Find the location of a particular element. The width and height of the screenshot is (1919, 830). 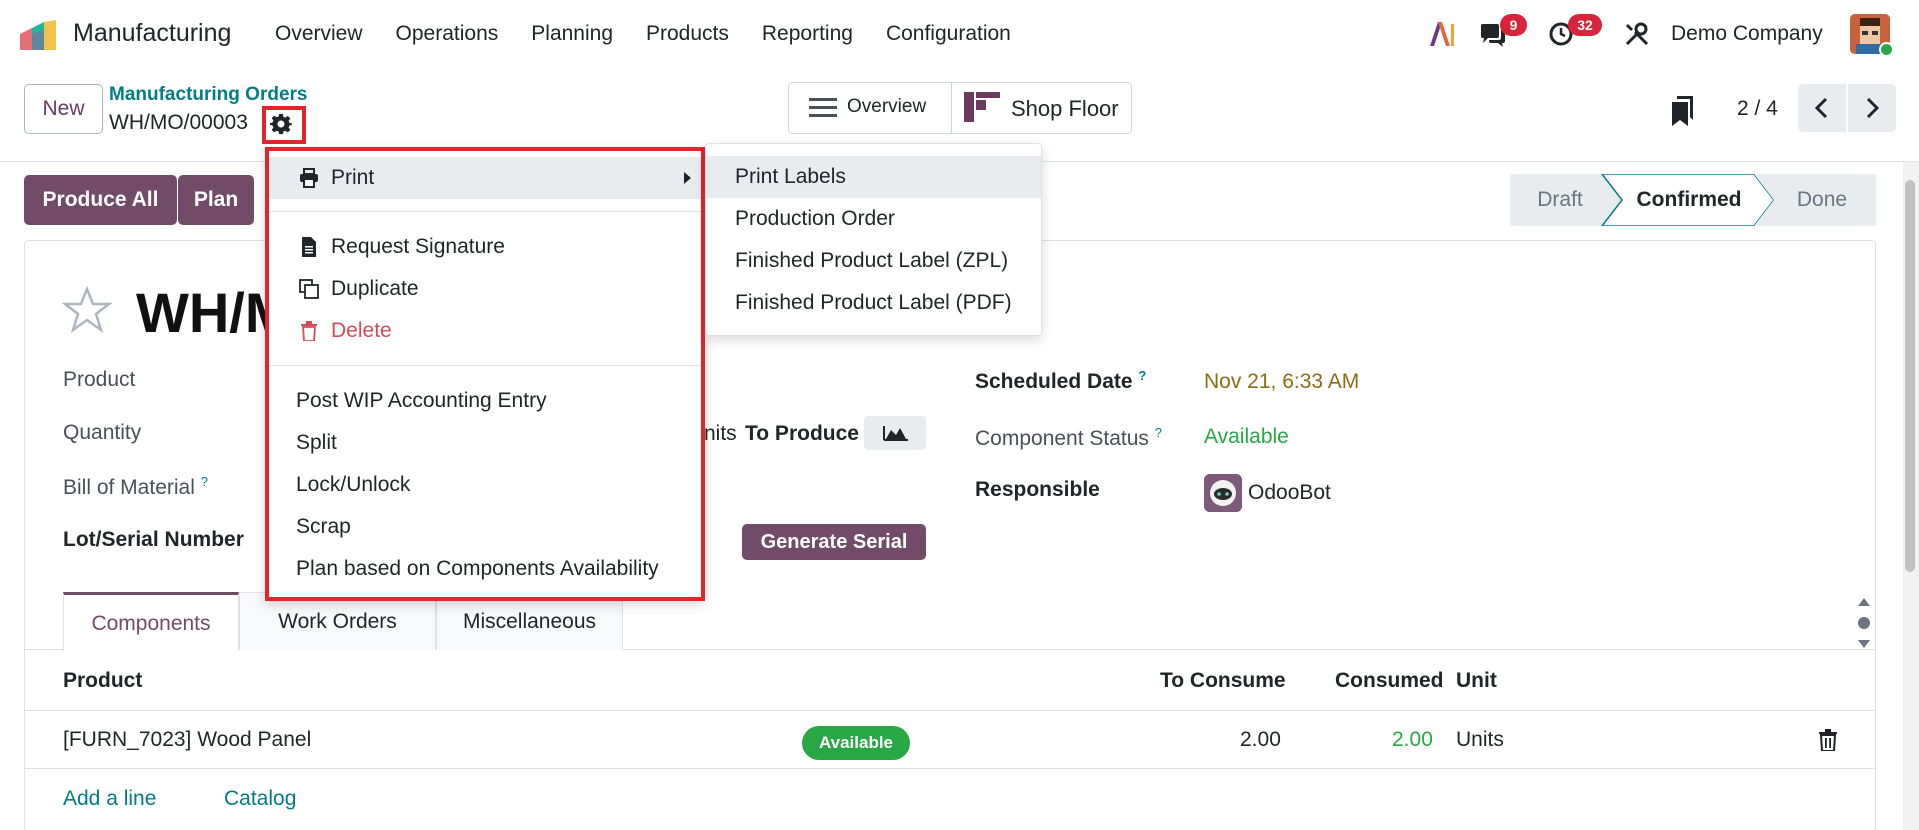

submenu-item-production-order: Production Order is located at coordinates (873, 219).